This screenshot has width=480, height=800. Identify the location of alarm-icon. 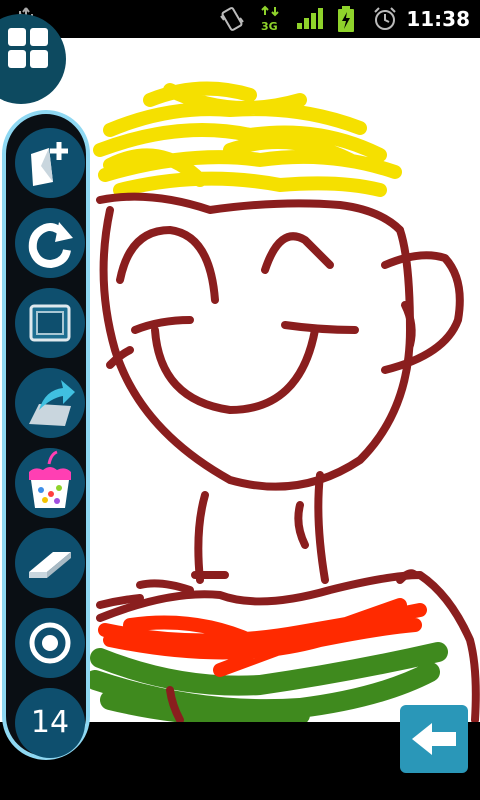
(385, 18).